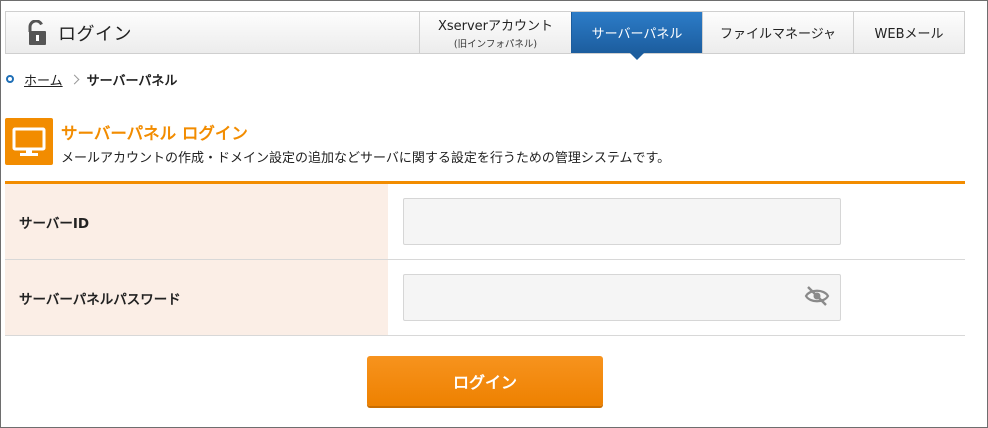 The width and height of the screenshot is (988, 428). I want to click on eye-slash-icon, so click(817, 296).